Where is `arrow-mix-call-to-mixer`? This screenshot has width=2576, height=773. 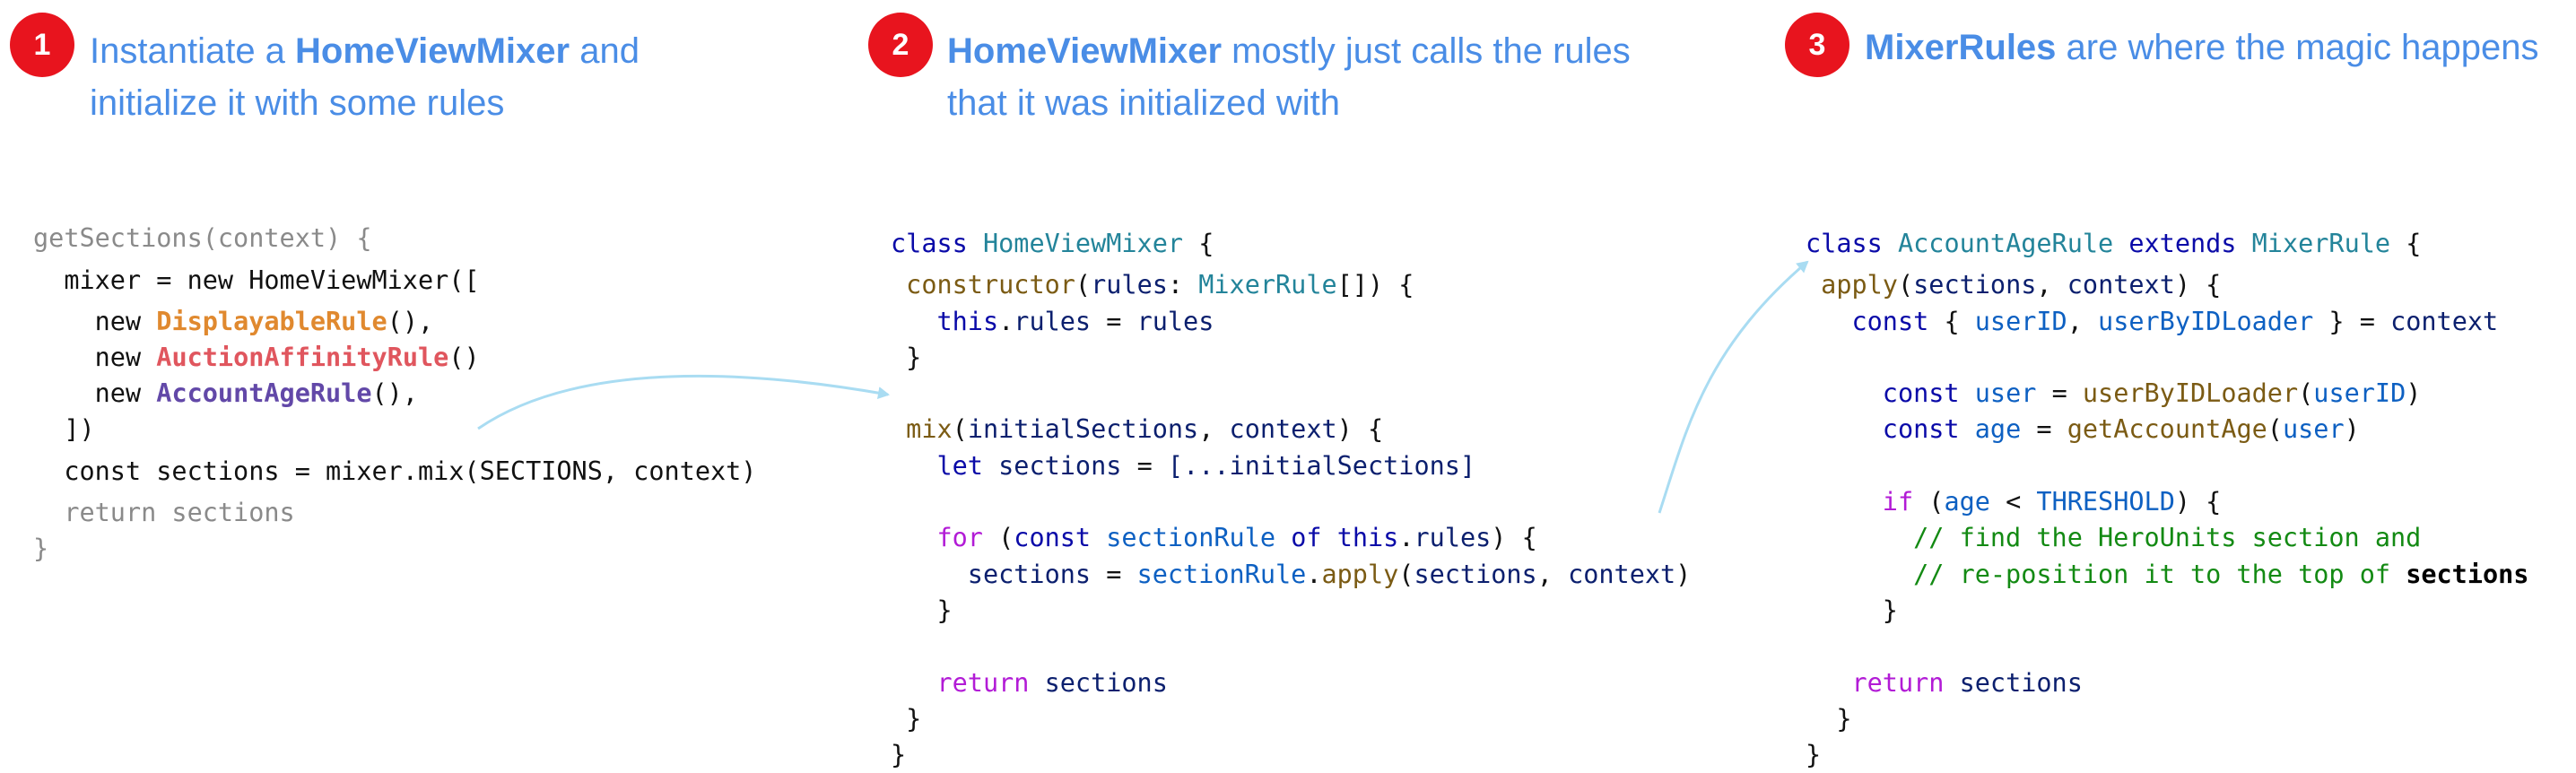 arrow-mix-call-to-mixer is located at coordinates (683, 402).